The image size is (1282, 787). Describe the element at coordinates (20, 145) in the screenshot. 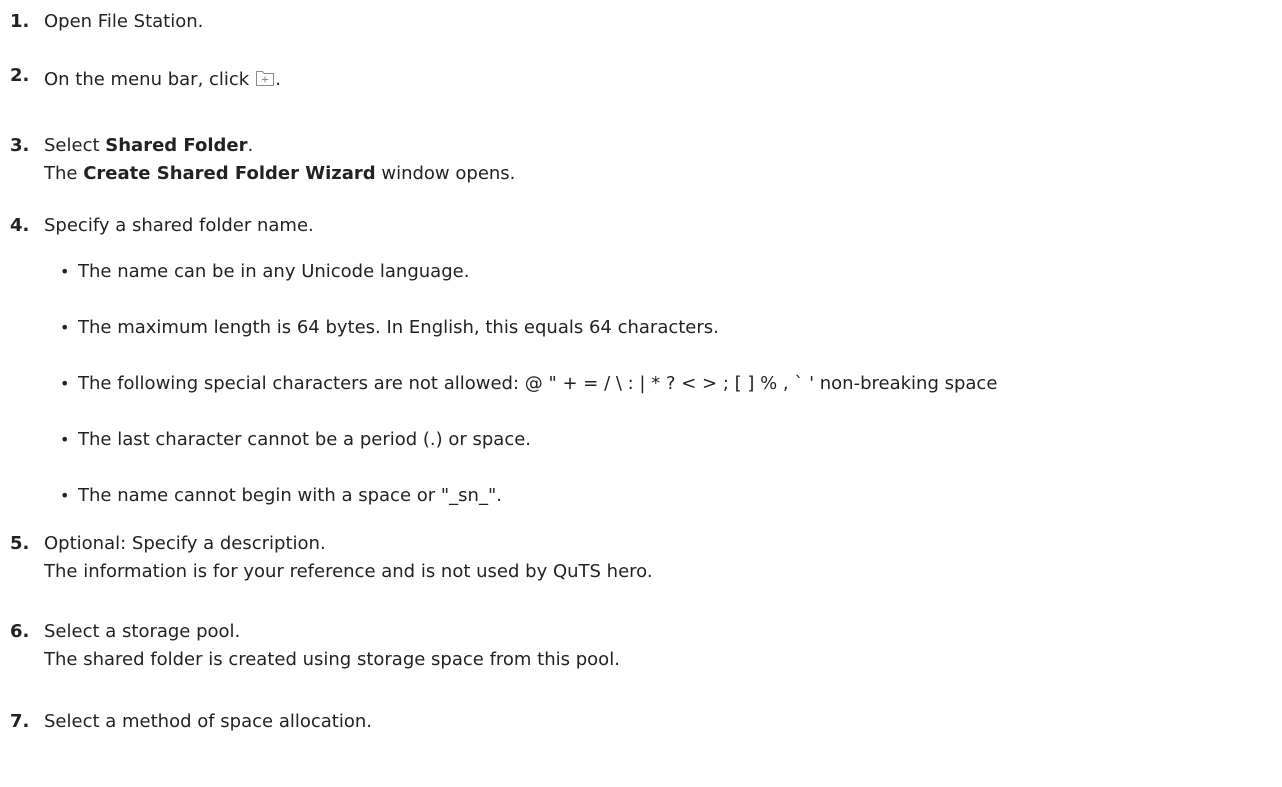

I see `step-number: 3.` at that location.